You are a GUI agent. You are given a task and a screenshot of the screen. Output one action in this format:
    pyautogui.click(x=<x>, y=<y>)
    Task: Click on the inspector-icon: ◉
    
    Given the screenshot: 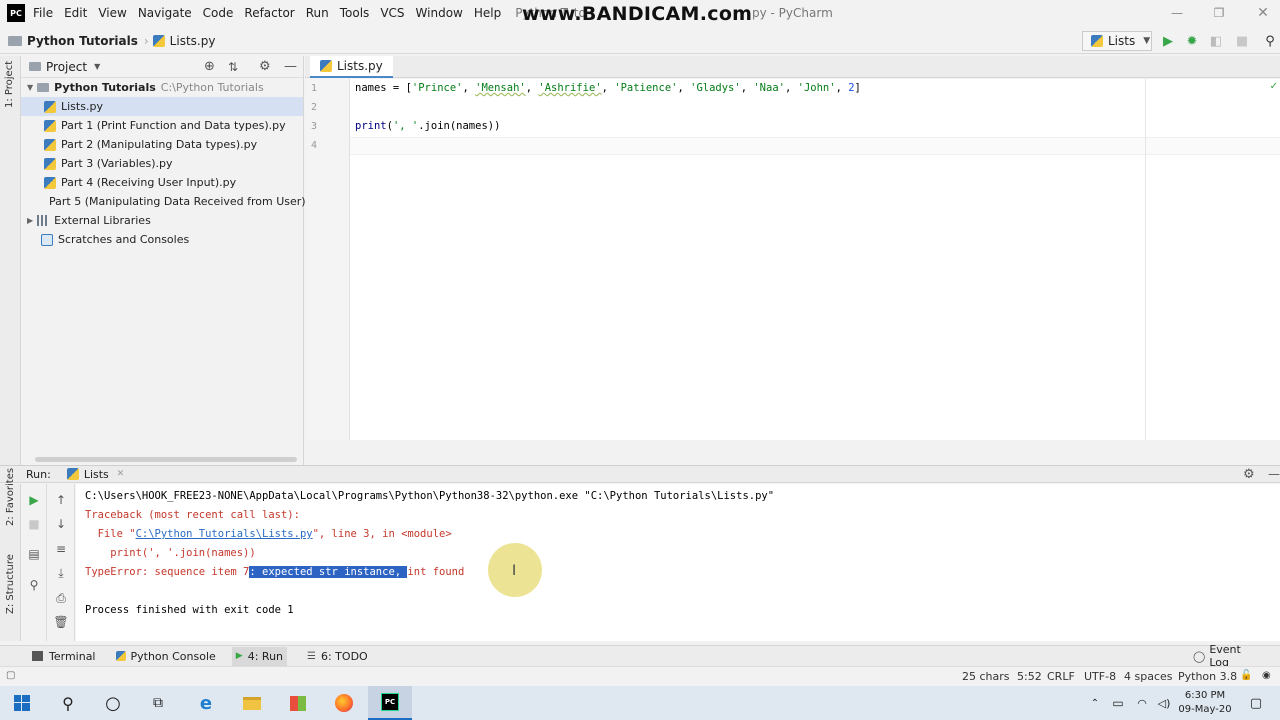 What is the action you would take?
    pyautogui.click(x=1266, y=675)
    